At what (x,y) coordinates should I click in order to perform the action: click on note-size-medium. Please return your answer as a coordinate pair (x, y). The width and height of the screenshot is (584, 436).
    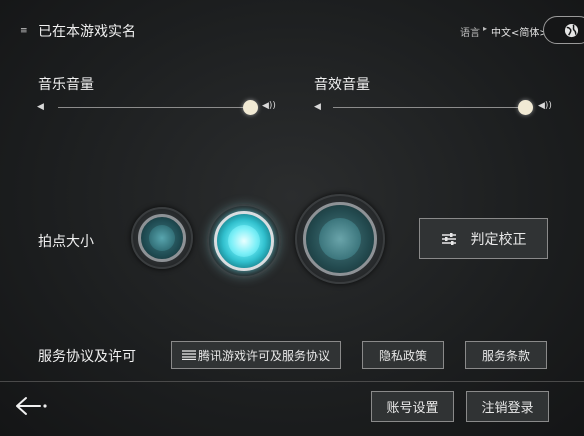
    Looking at the image, I should click on (244, 241).